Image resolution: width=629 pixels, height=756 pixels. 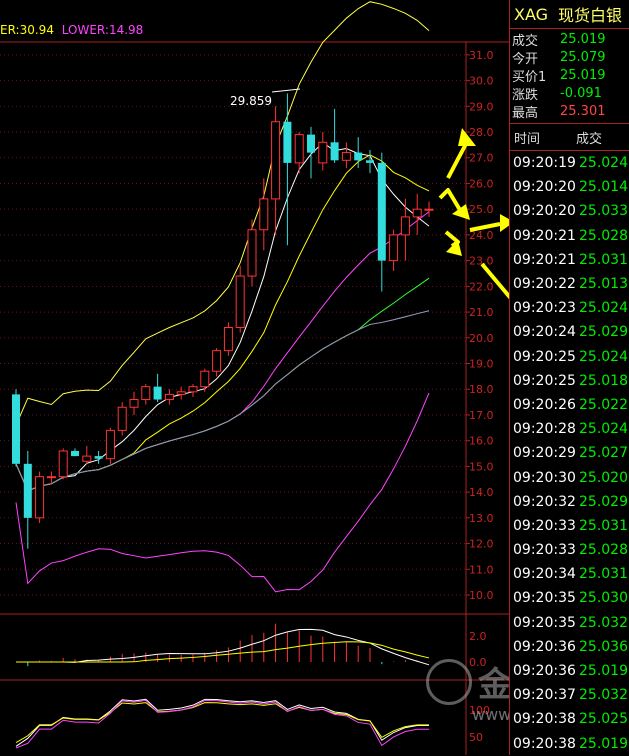 I want to click on y-tick-label: 11.0, so click(x=481, y=569).